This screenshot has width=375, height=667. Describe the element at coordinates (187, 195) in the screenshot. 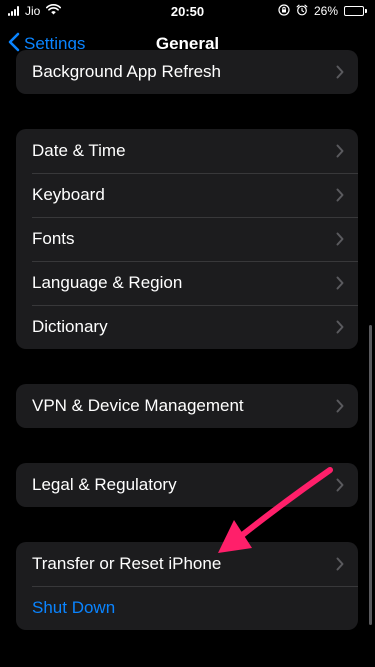

I see `row-keyboard: Keyboard` at that location.